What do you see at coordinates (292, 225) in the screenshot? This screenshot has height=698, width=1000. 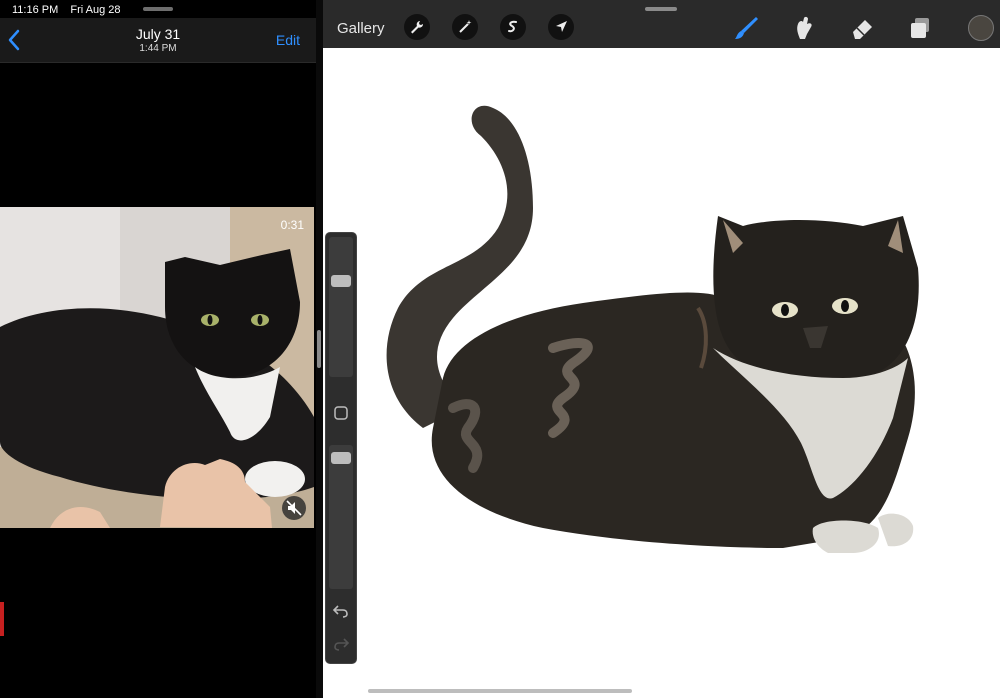 I see `video-duration: 0:31` at bounding box center [292, 225].